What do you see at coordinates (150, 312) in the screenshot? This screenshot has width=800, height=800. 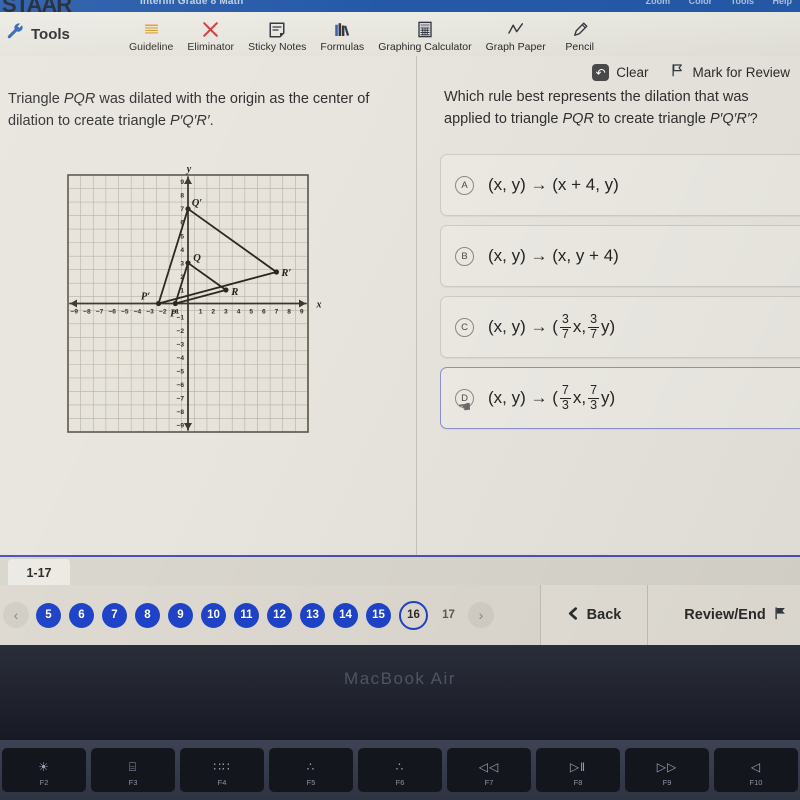 I see `x-tick-label: −3` at bounding box center [150, 312].